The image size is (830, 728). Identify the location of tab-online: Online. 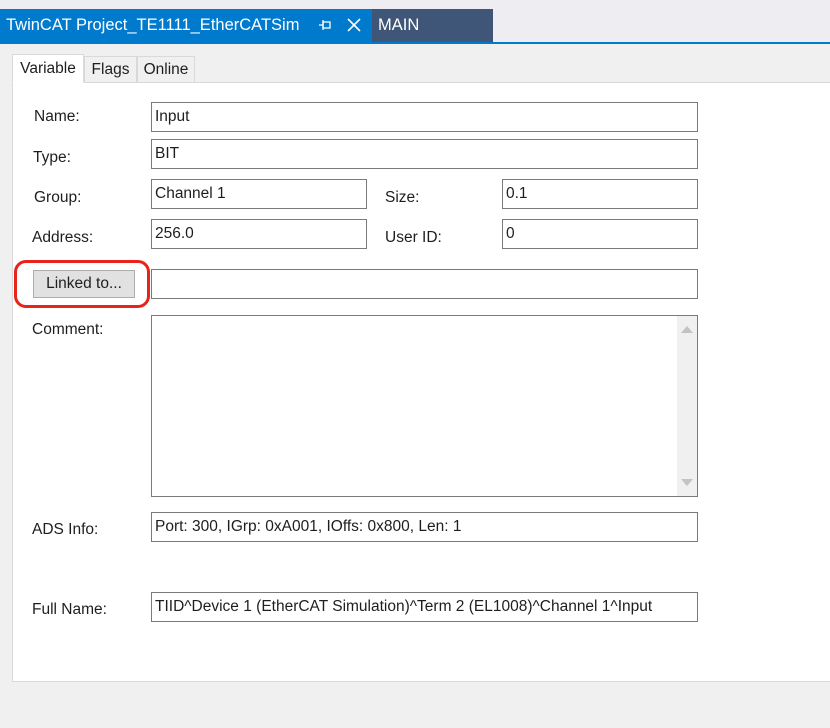
(166, 69).